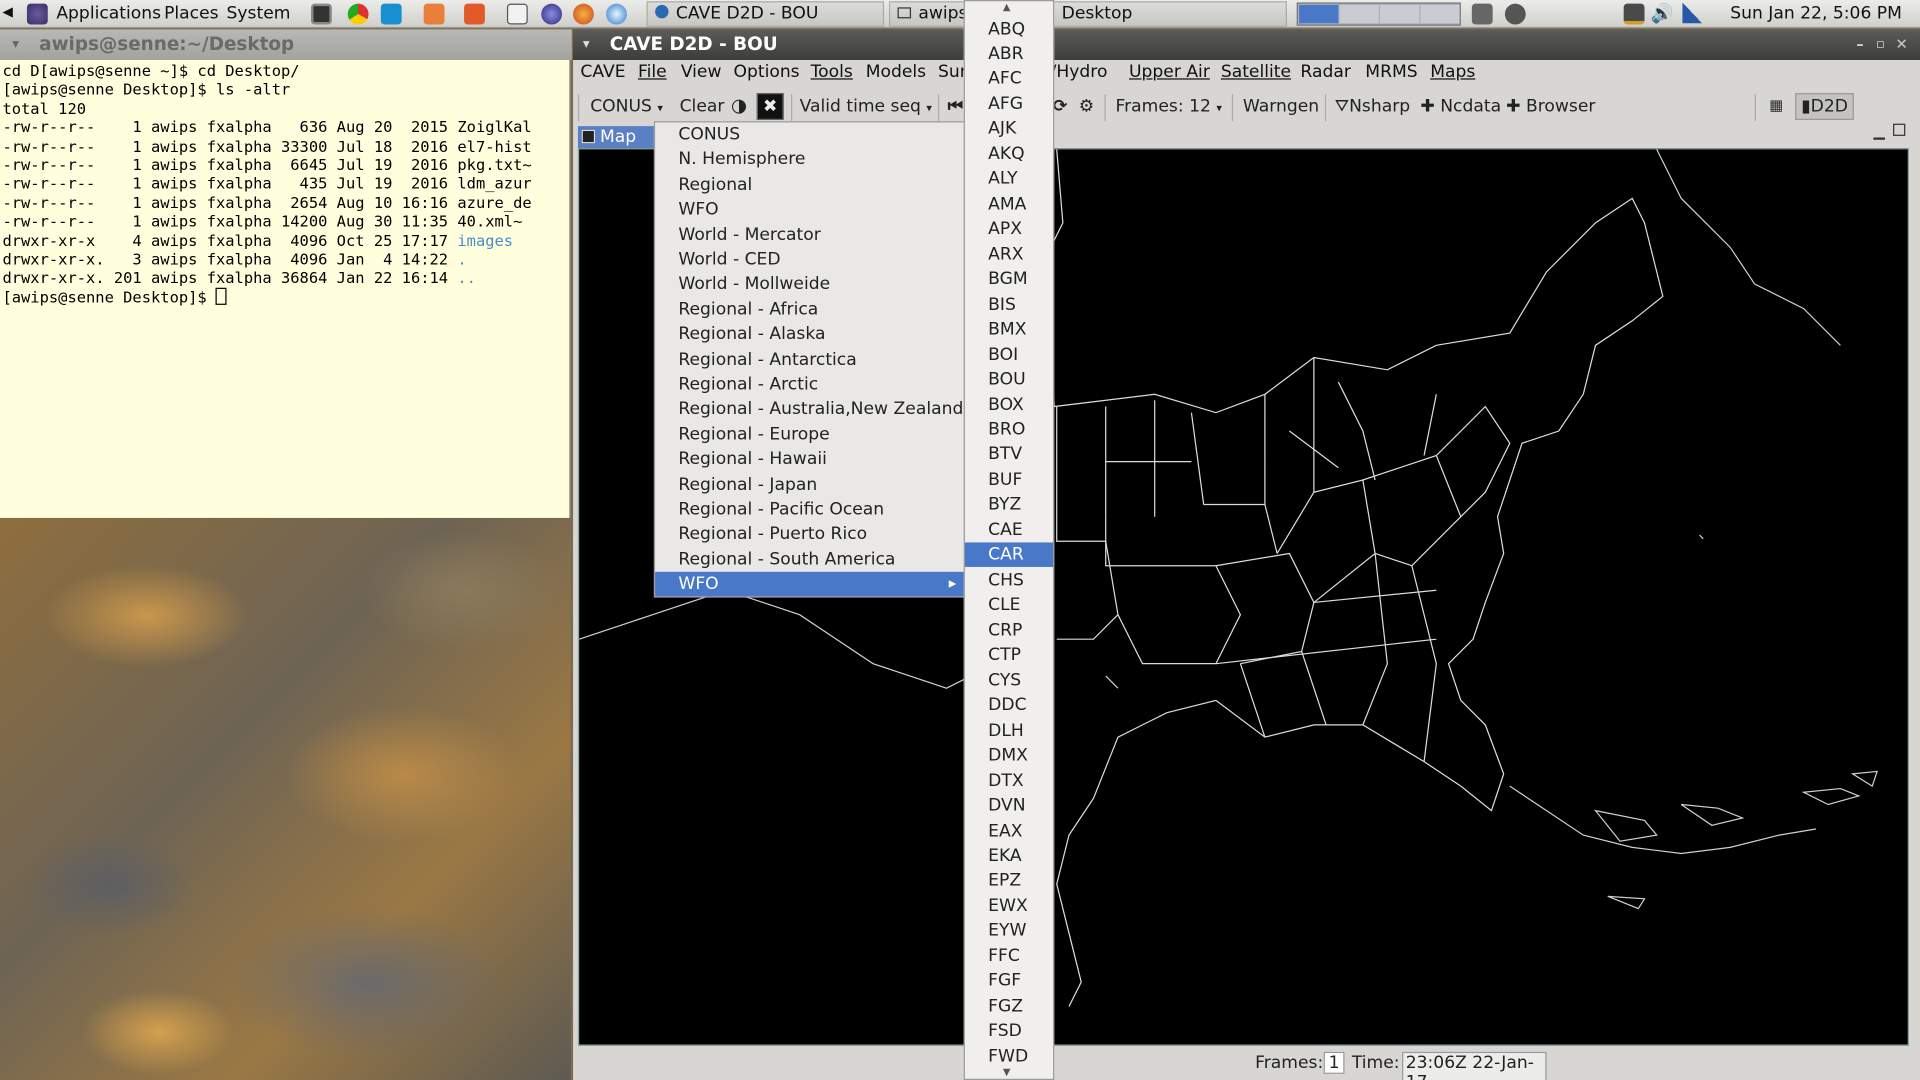 The height and width of the screenshot is (1080, 1920). I want to click on close-icon: ✕, so click(1902, 43).